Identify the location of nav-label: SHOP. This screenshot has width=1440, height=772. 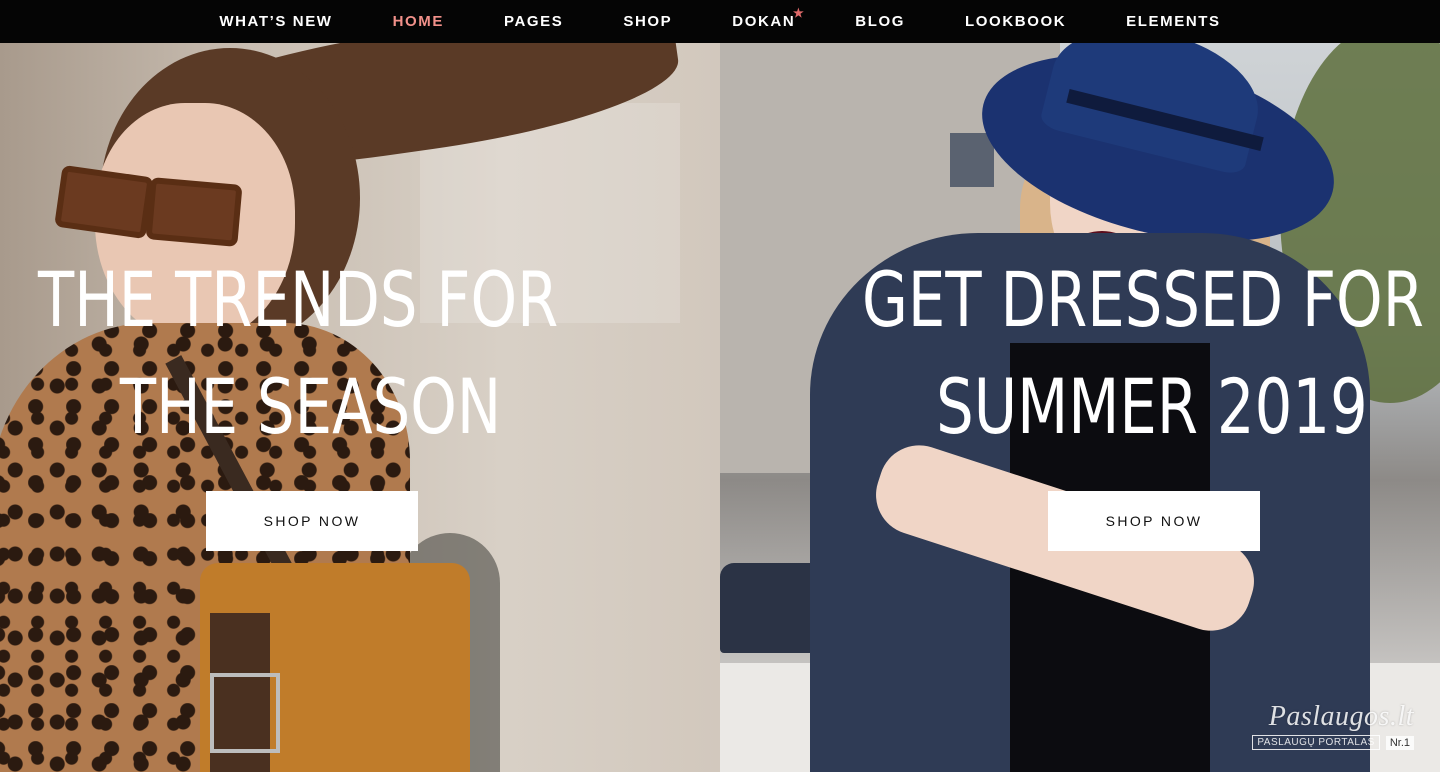
(648, 21).